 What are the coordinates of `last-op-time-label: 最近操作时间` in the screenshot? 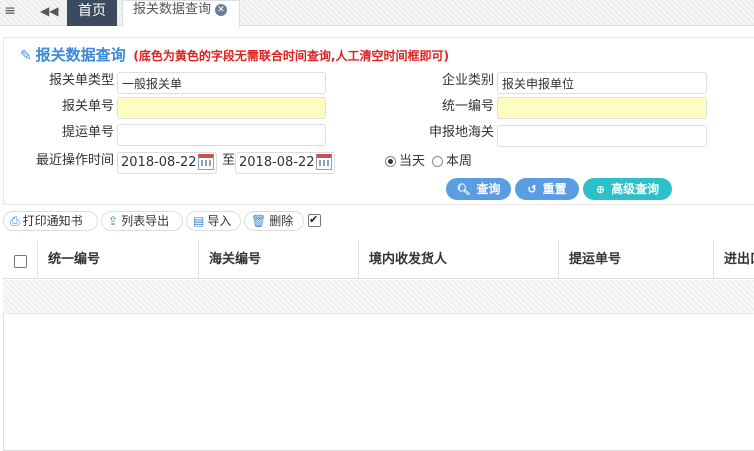 It's located at (74, 160).